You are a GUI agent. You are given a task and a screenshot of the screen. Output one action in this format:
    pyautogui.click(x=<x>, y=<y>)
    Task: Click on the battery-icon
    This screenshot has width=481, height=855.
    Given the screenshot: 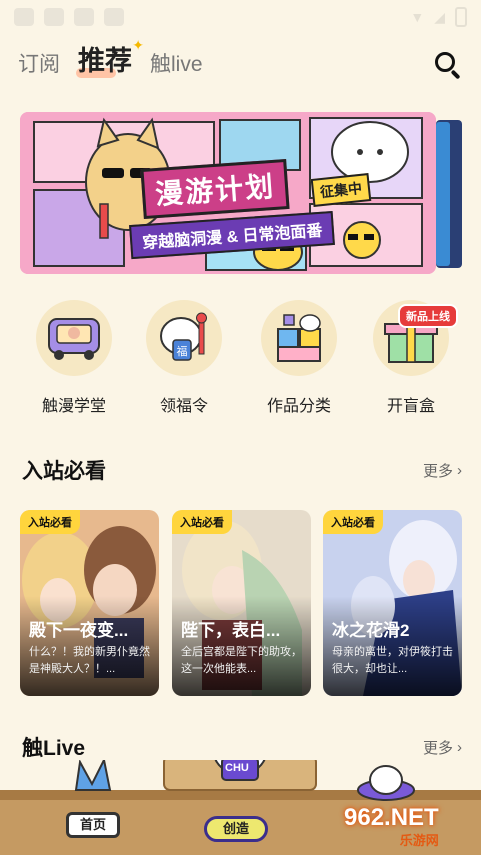 What is the action you would take?
    pyautogui.click(x=461, y=17)
    